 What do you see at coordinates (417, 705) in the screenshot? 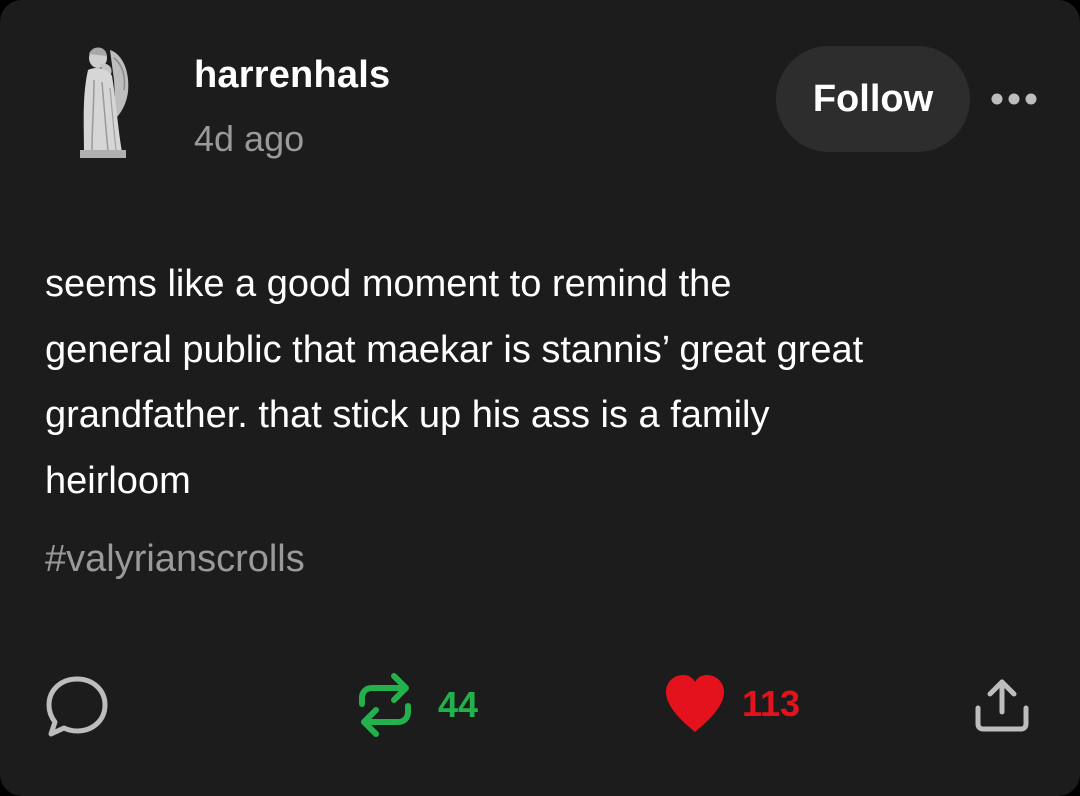
I see `reblog-button: 44` at bounding box center [417, 705].